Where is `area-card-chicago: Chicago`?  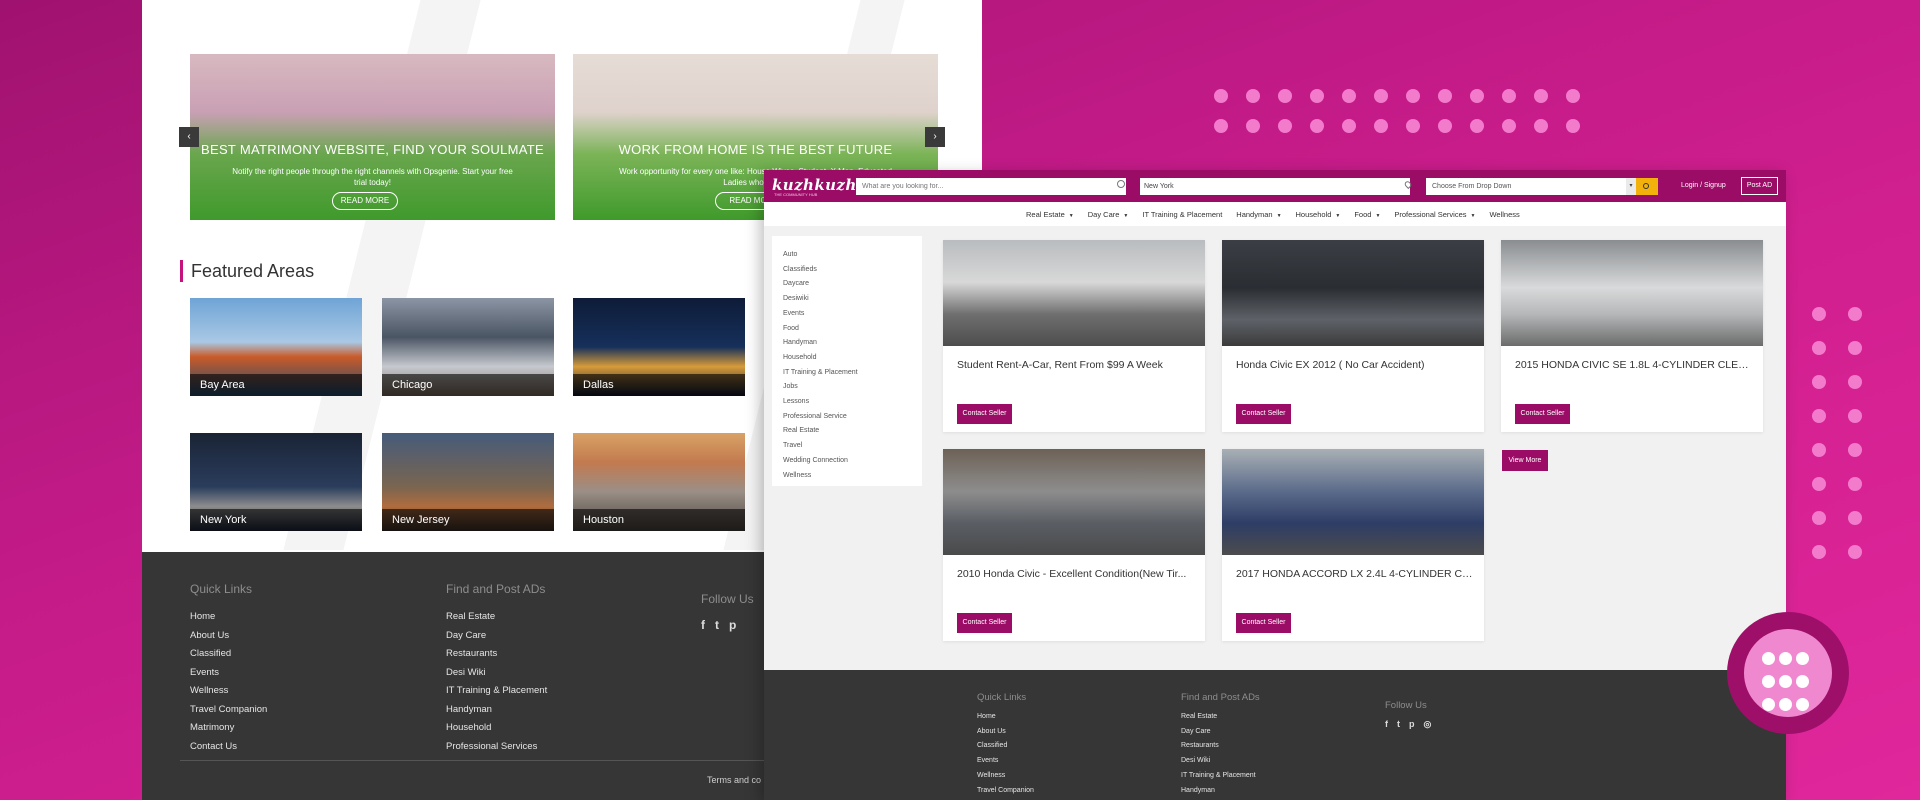
area-card-chicago: Chicago is located at coordinates (468, 347).